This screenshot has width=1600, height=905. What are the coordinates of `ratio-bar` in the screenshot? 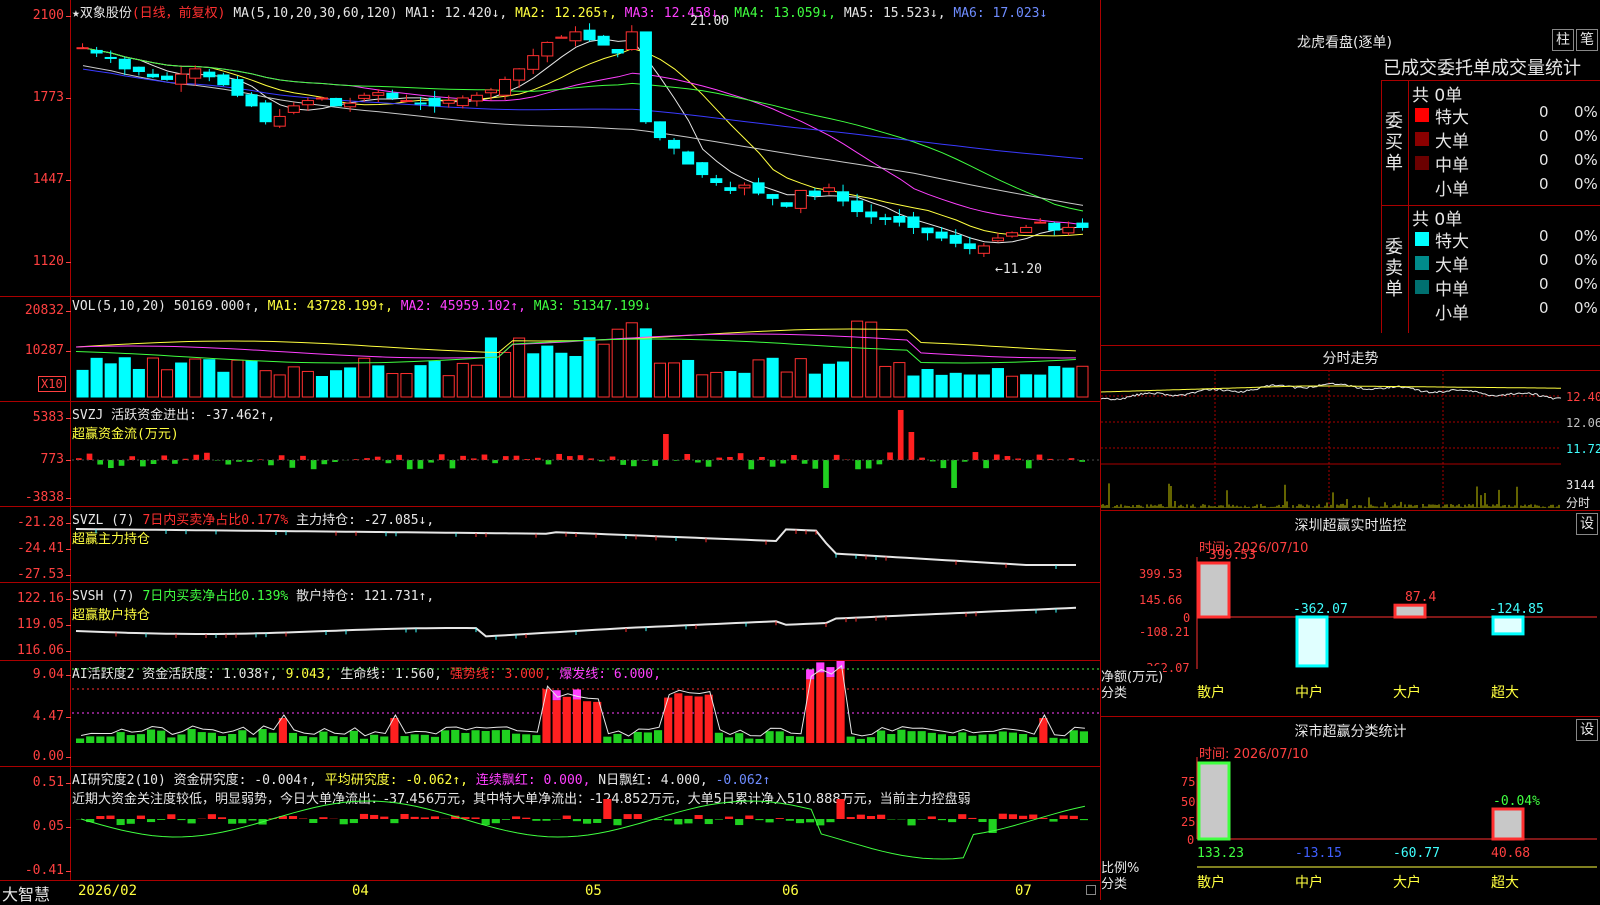 It's located at (1214, 801).